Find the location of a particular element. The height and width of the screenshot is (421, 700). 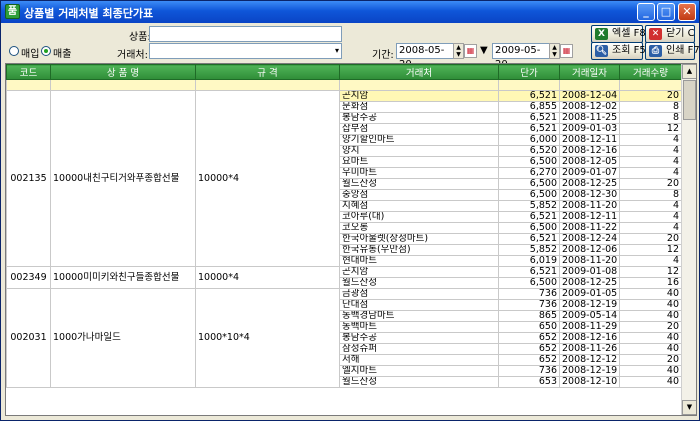

partner-cell: 한국유통(우만점) is located at coordinates (419, 250).